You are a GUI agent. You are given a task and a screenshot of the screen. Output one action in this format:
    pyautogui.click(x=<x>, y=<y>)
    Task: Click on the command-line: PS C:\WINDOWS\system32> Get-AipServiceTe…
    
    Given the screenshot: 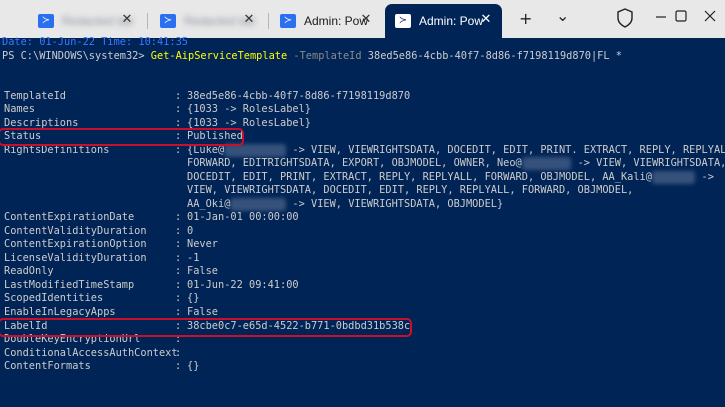 What is the action you would take?
    pyautogui.click(x=312, y=56)
    